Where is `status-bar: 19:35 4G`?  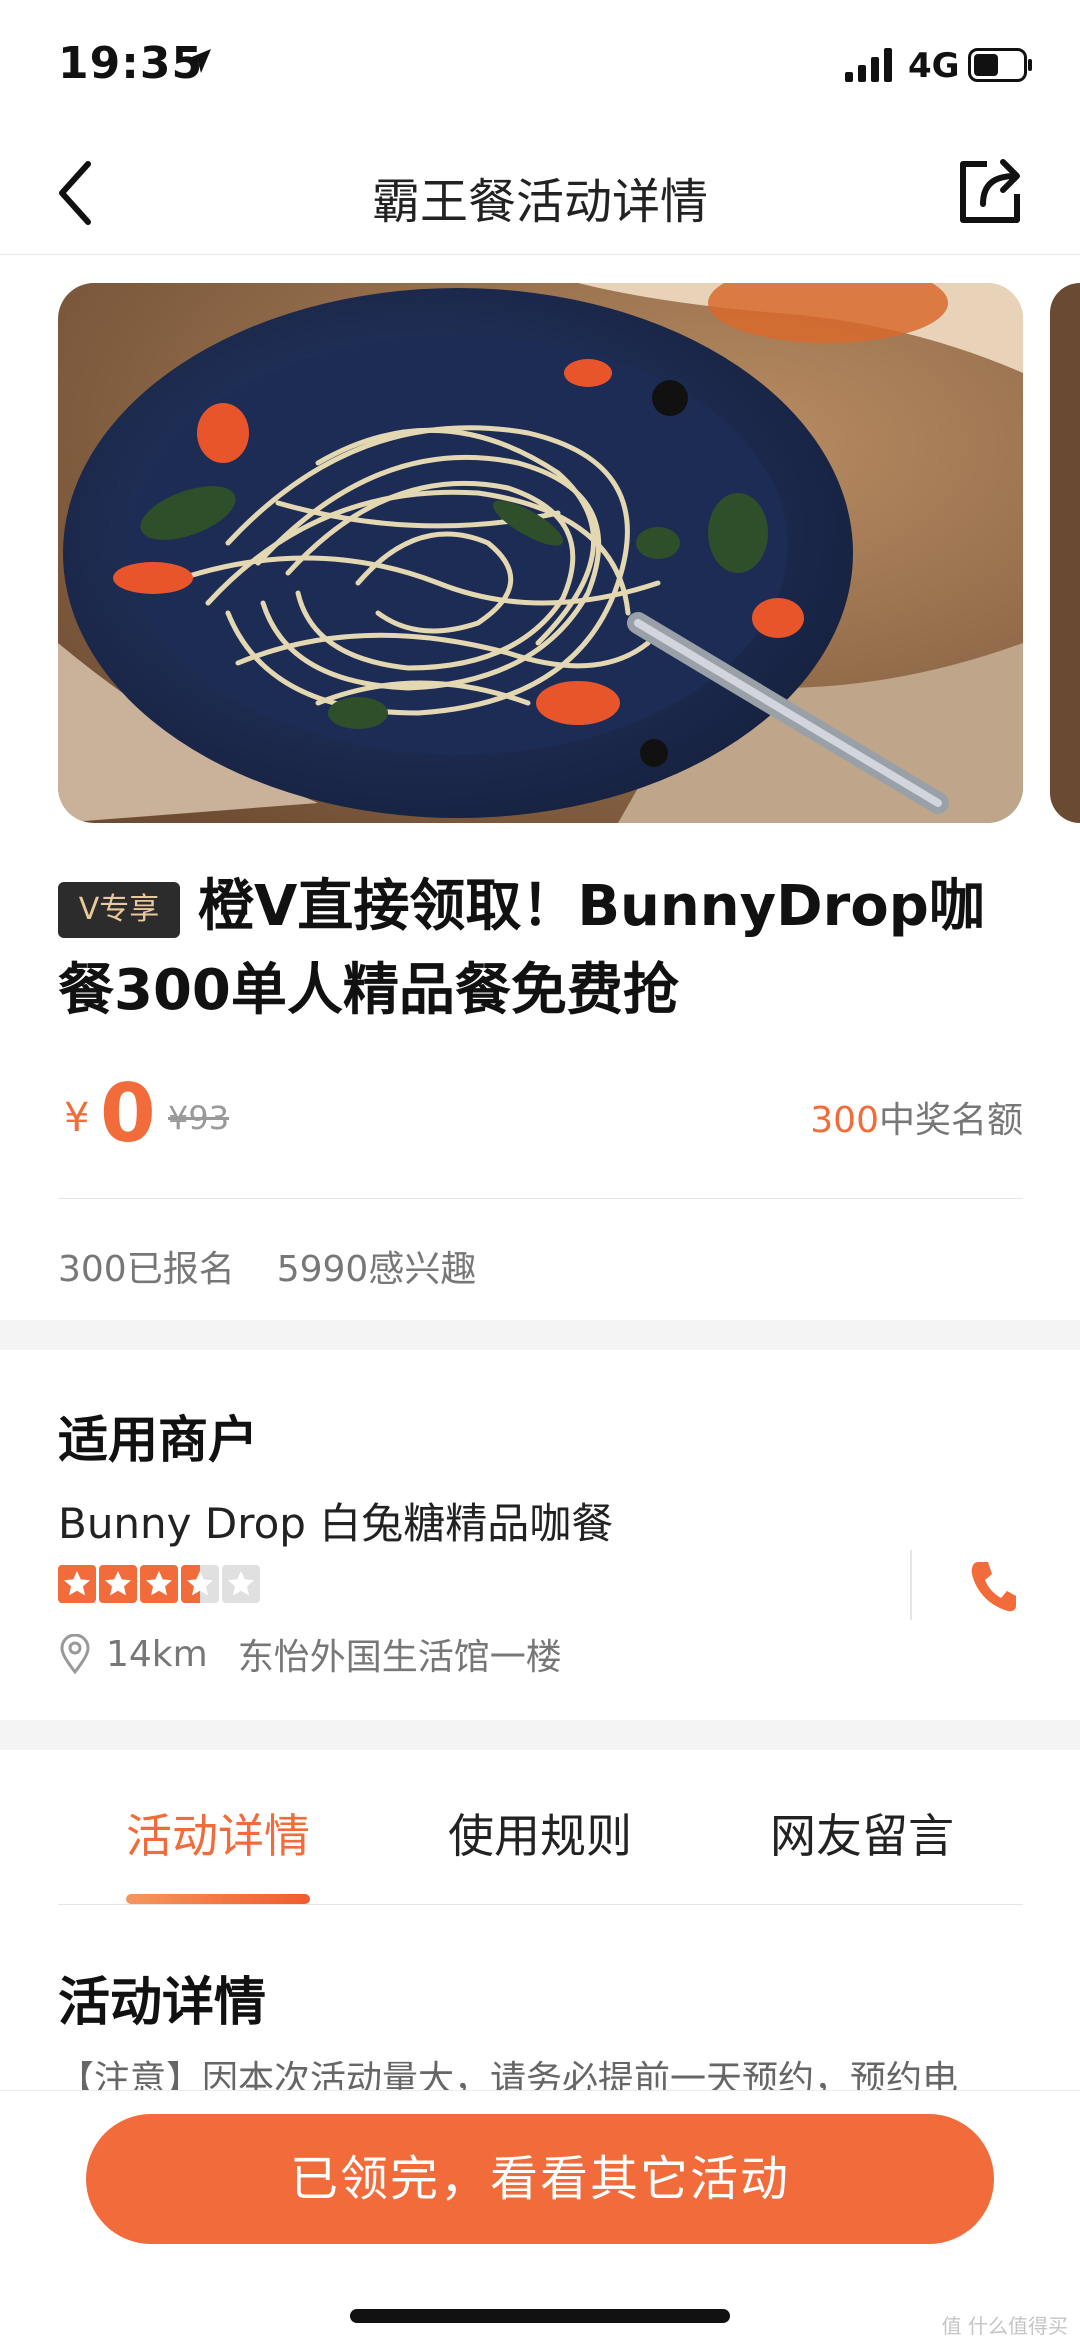 status-bar: 19:35 4G is located at coordinates (540, 60).